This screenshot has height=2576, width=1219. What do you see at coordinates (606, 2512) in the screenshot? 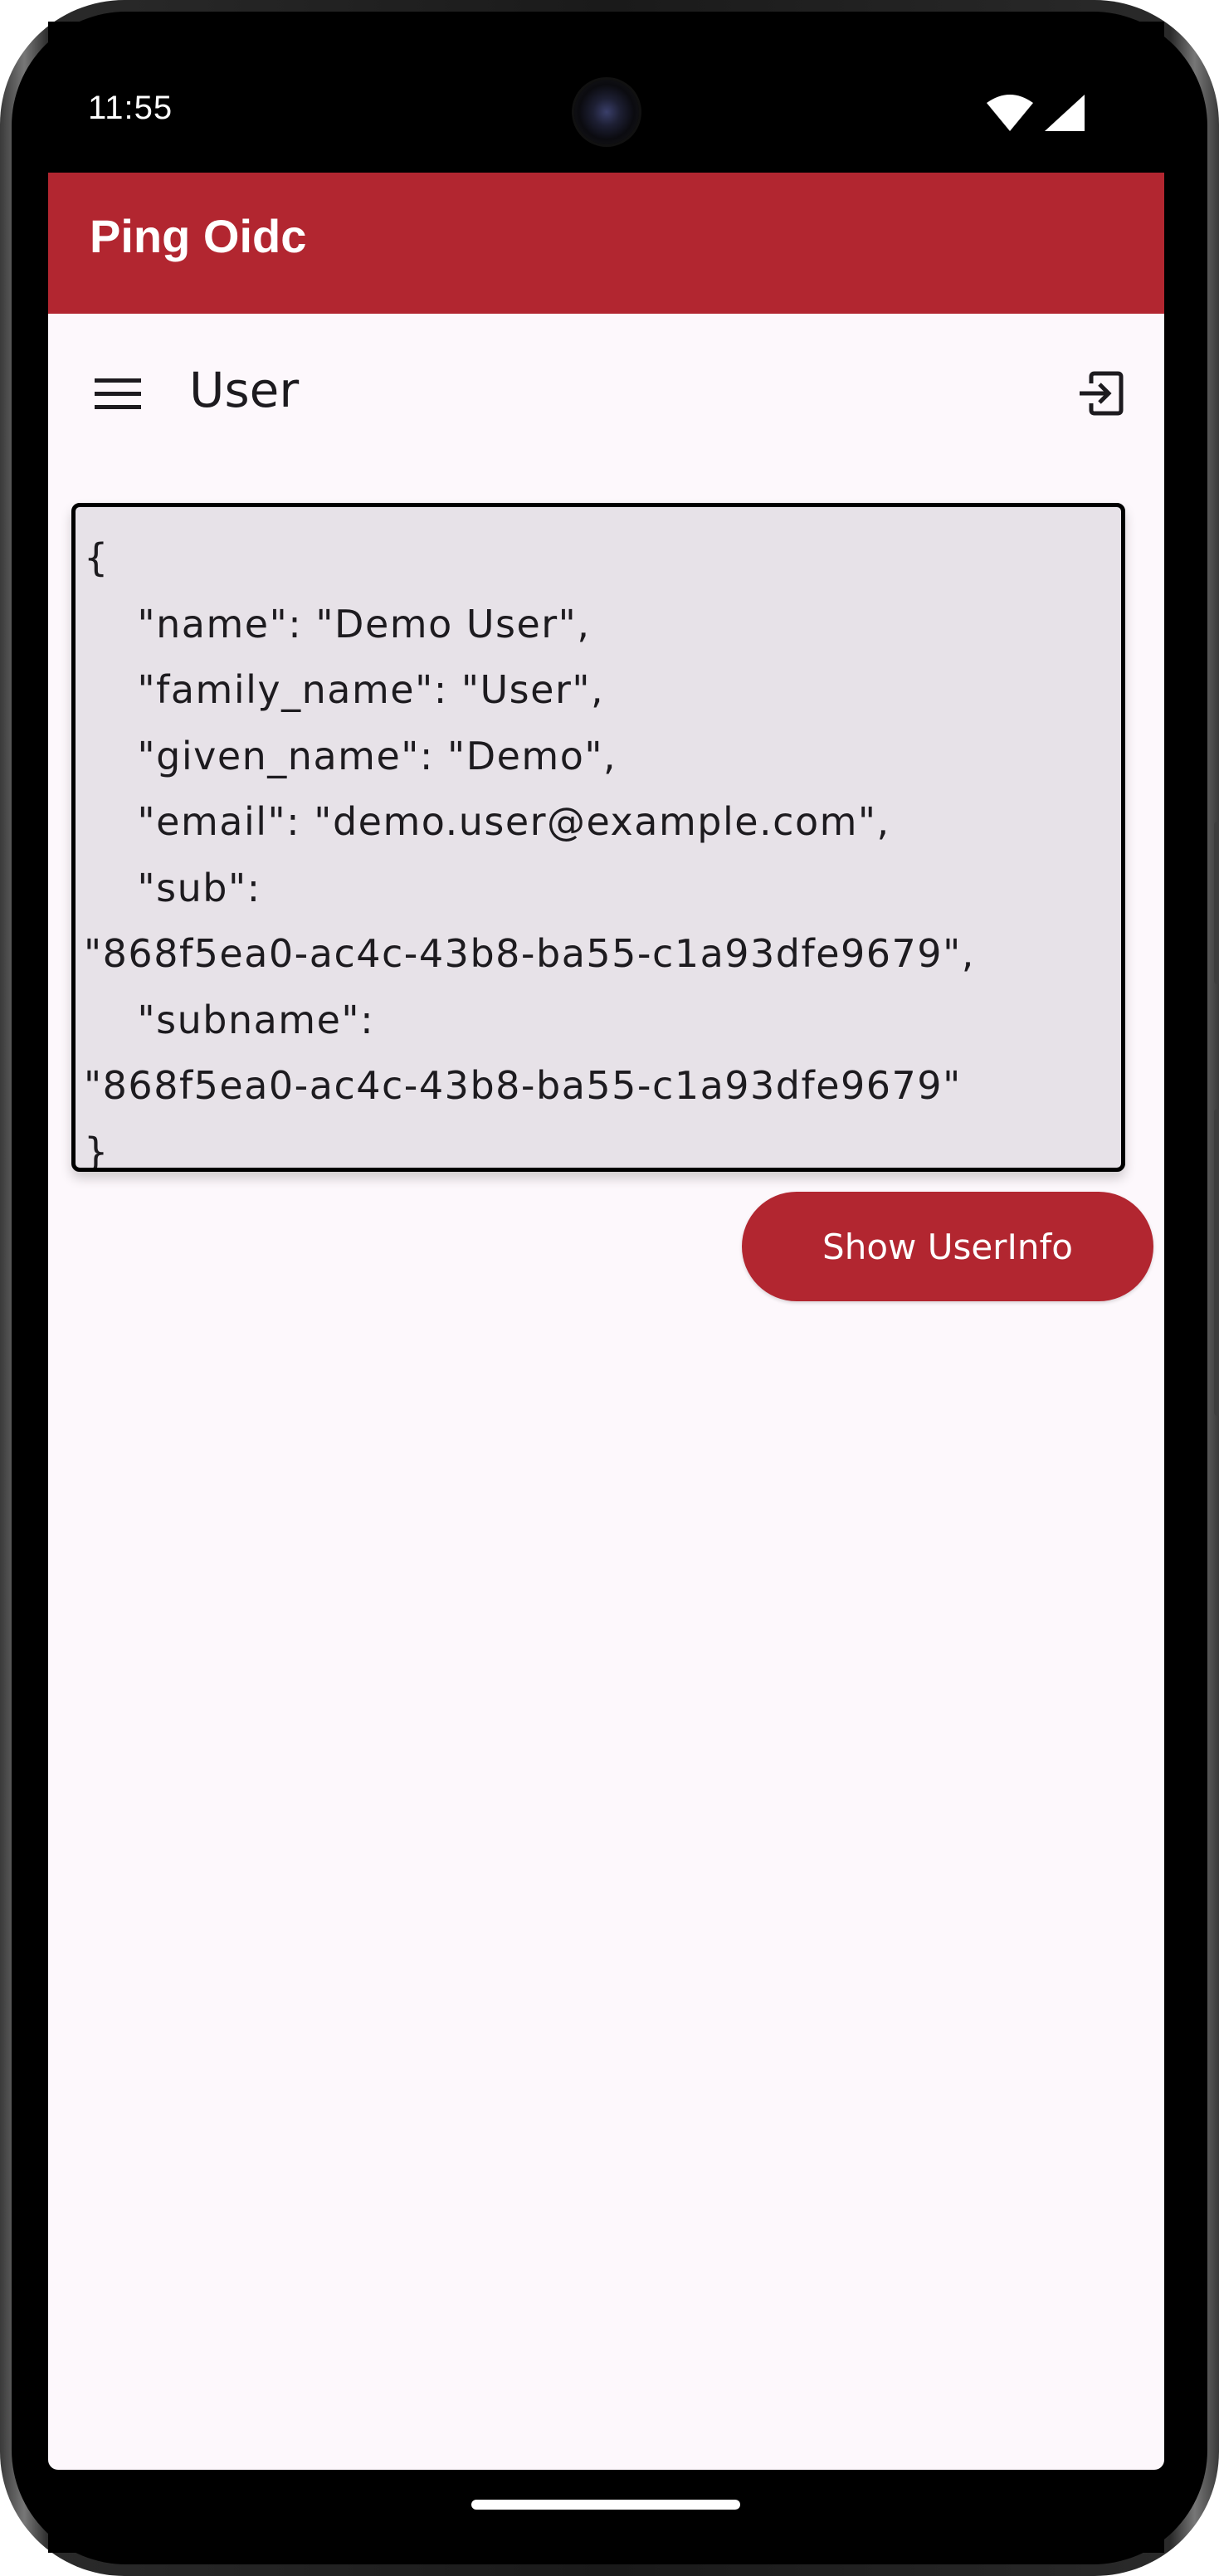
I see `navigation-bar` at bounding box center [606, 2512].